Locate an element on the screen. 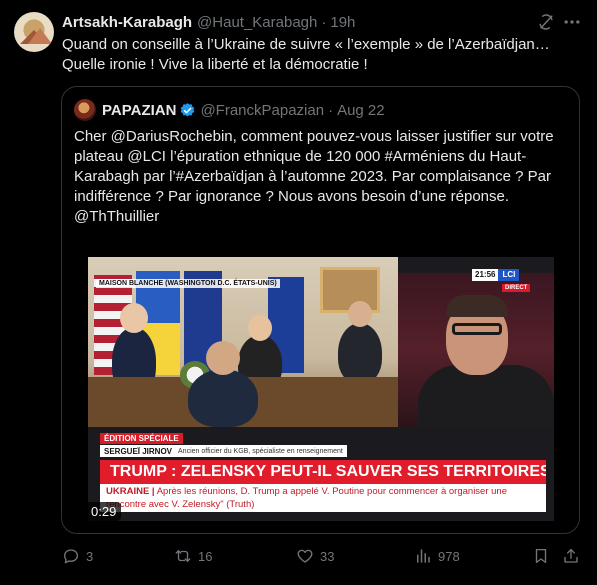  channel-bug: 21:56 LCI is located at coordinates (496, 275).